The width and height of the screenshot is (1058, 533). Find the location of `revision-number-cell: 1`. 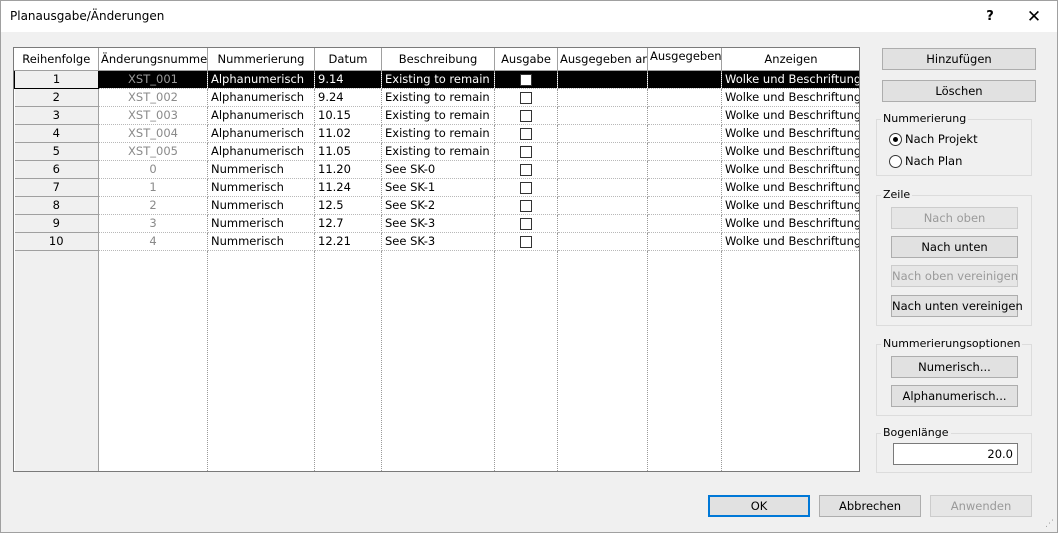

revision-number-cell: 1 is located at coordinates (153, 187).